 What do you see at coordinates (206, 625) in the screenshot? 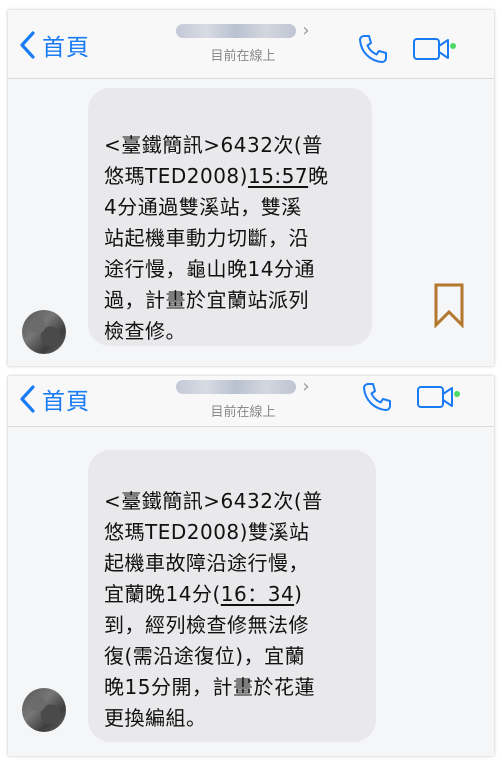
I see `message-line: 到，經列檢查修無法修` at bounding box center [206, 625].